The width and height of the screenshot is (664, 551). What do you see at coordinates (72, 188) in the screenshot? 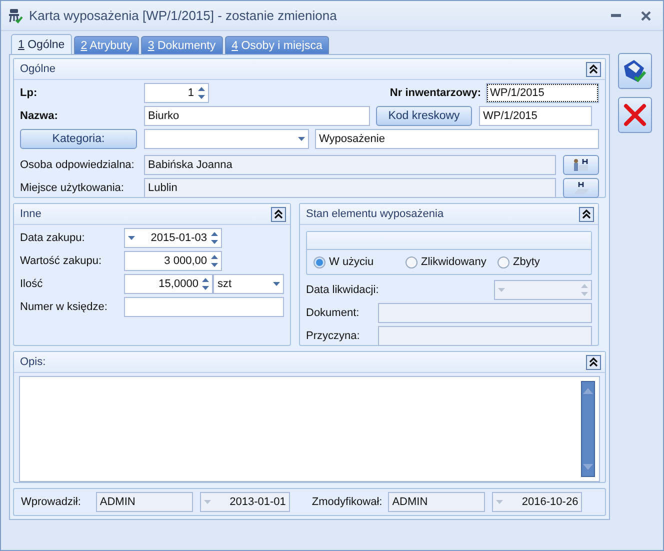
I see `field-label: Miejsce użytkowania:` at bounding box center [72, 188].